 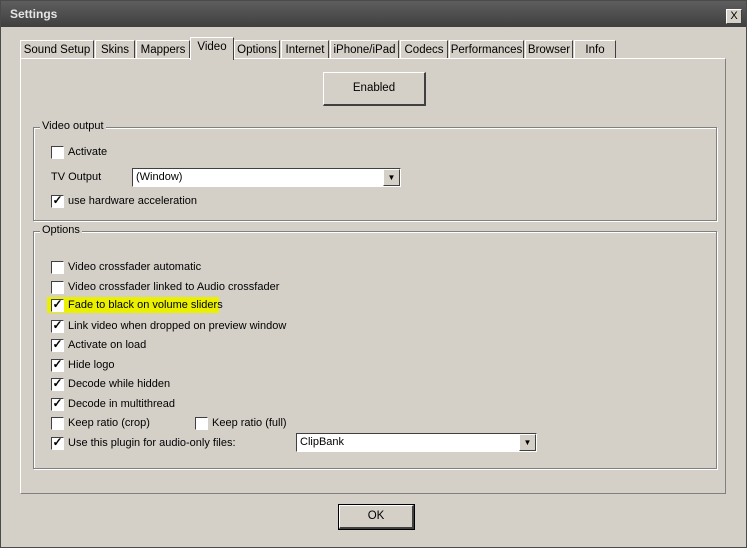 I want to click on keep-ratio-crop-label: Keep ratio (crop), so click(x=109, y=423).